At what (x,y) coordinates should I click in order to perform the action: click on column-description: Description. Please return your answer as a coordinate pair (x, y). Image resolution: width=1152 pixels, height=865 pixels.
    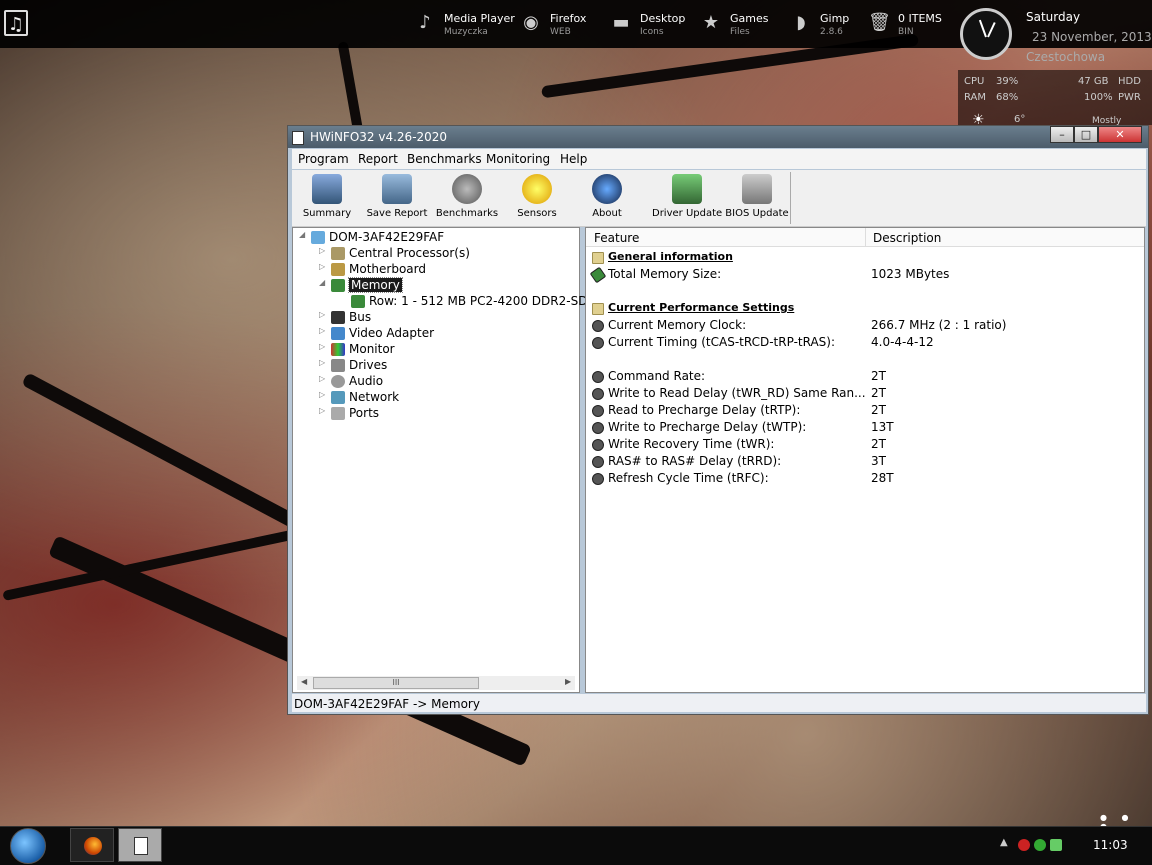
    Looking at the image, I should click on (907, 238).